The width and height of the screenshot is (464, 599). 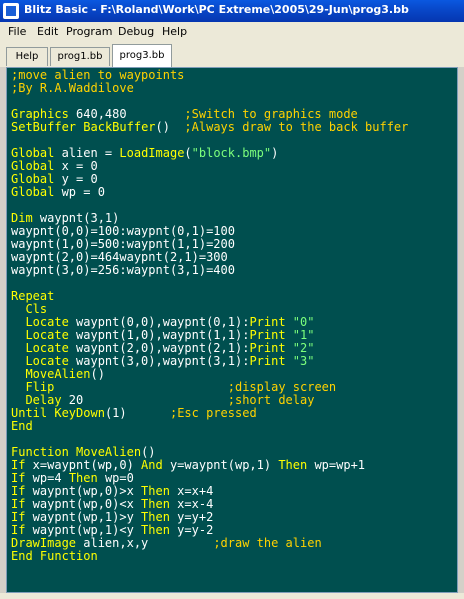 I want to click on menu-edit: Edit, so click(x=47, y=31).